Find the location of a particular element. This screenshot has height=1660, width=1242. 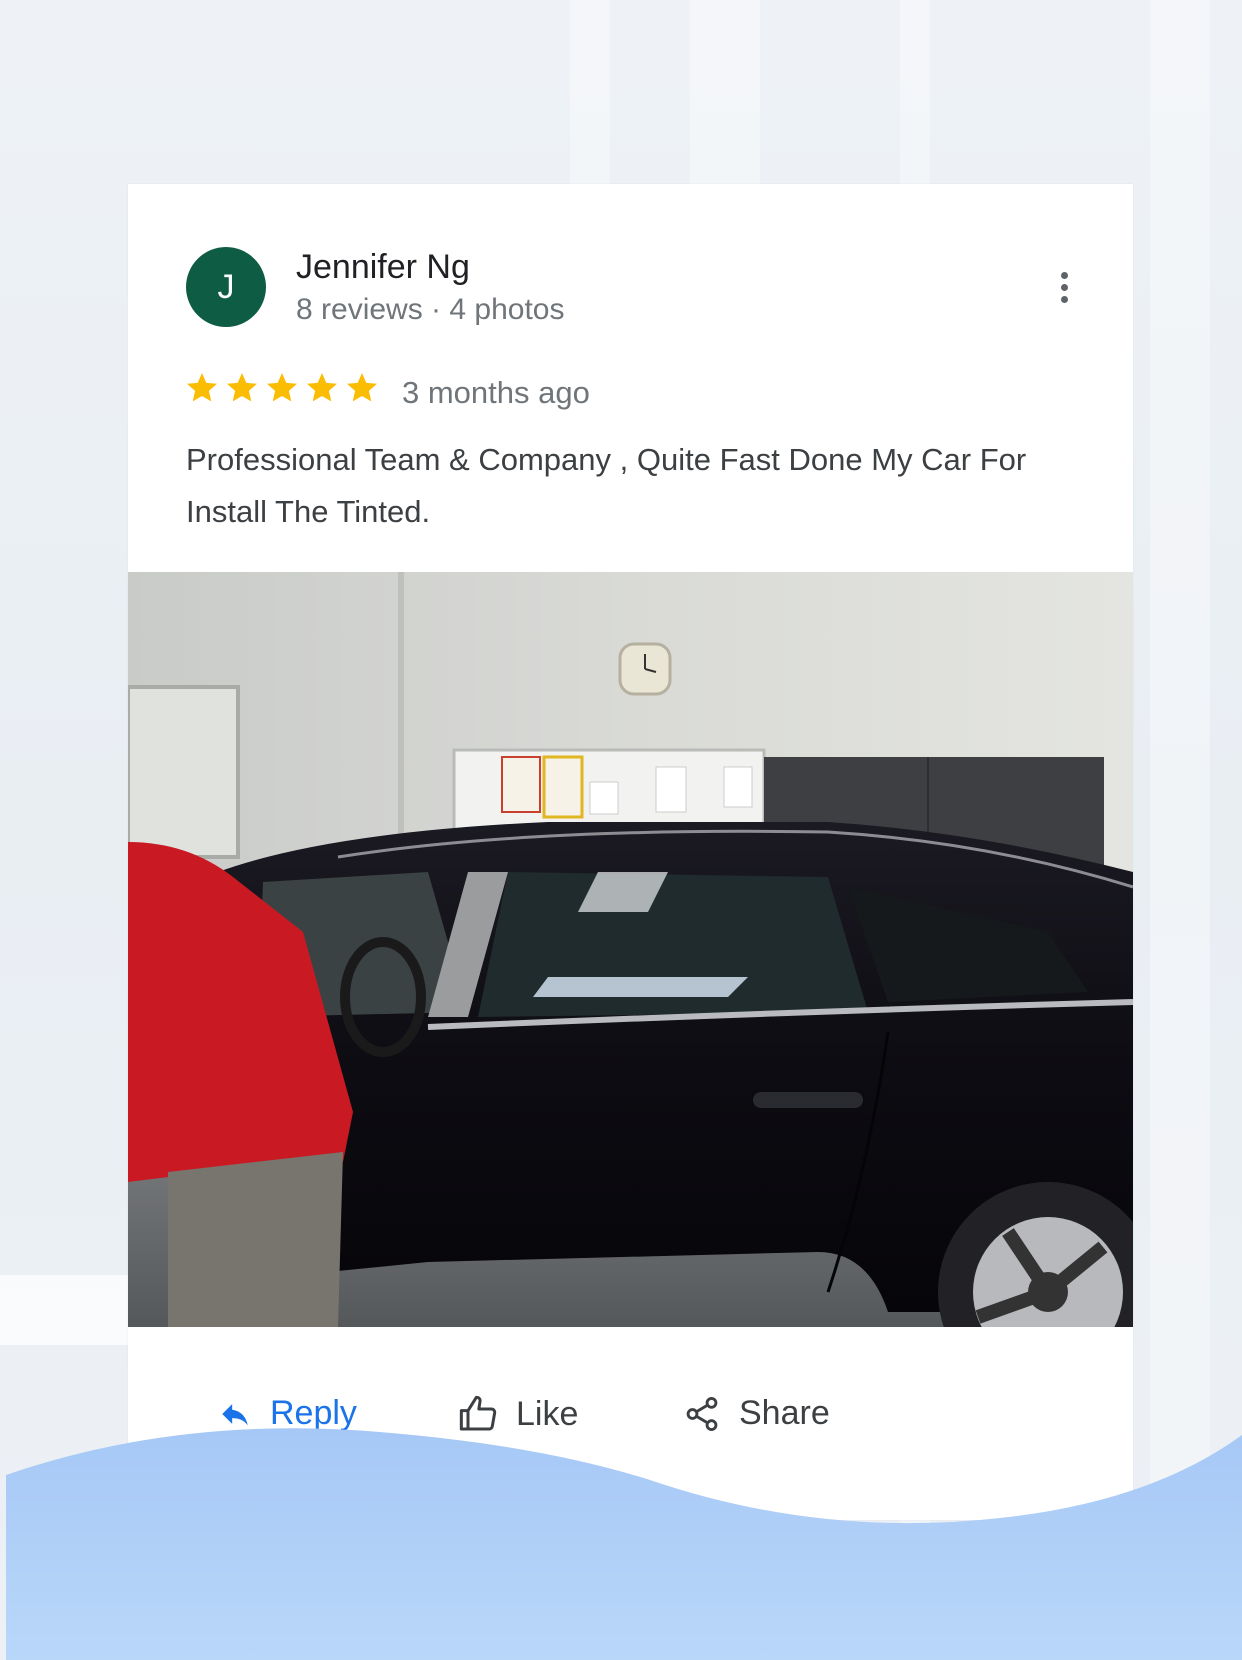

author-name: Jennifer Ng is located at coordinates (383, 267).